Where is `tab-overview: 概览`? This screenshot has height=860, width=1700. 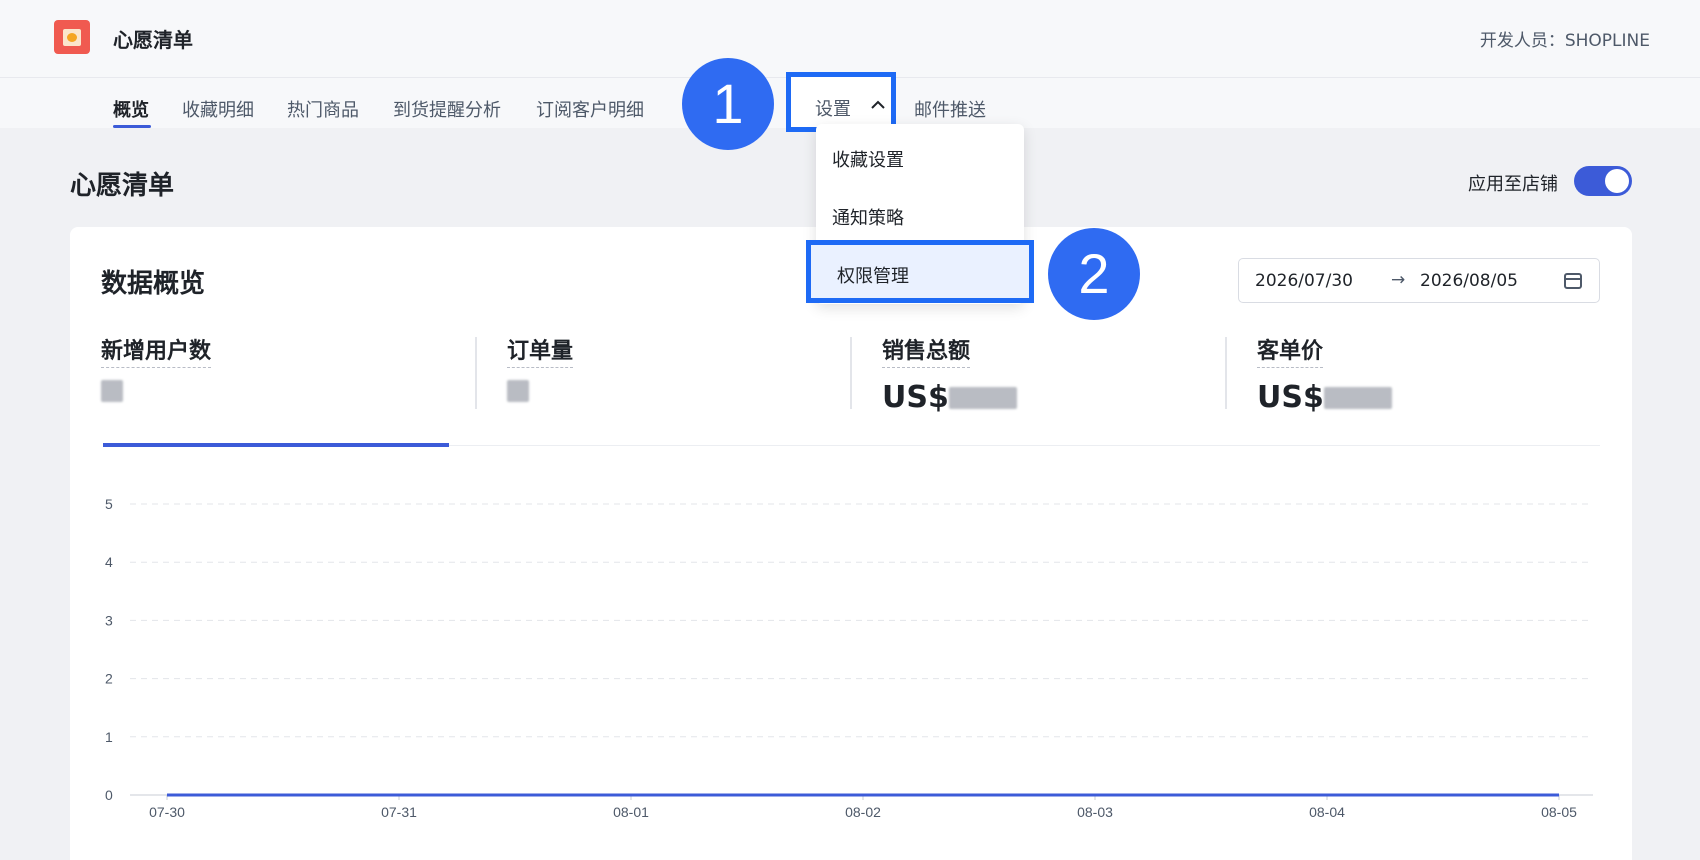
tab-overview: 概览 is located at coordinates (131, 109).